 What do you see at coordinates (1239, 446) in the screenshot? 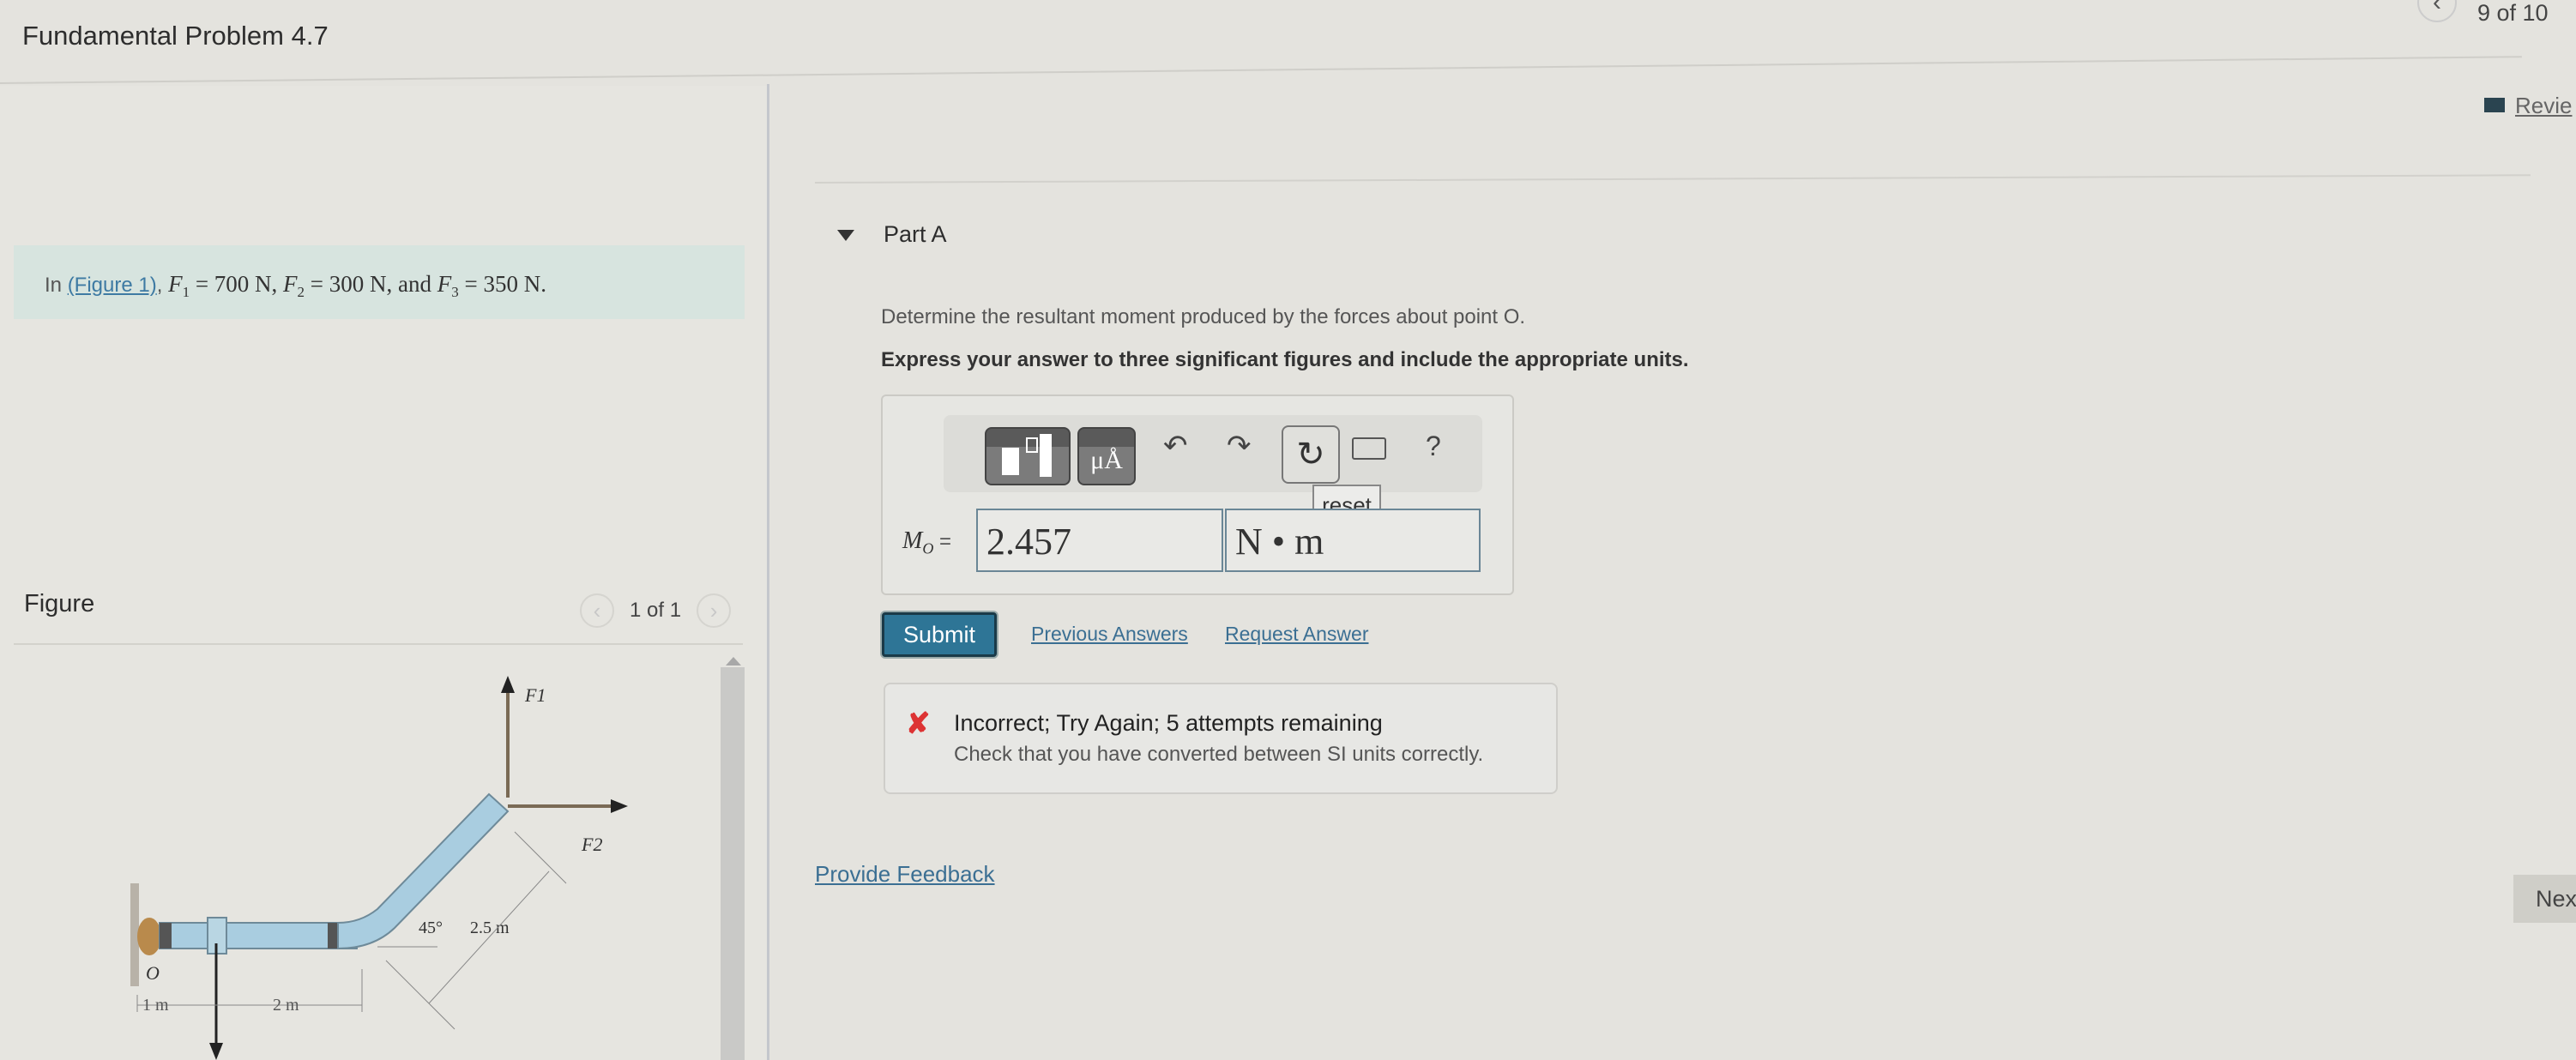
I see `redo-icon: ↷` at bounding box center [1239, 446].